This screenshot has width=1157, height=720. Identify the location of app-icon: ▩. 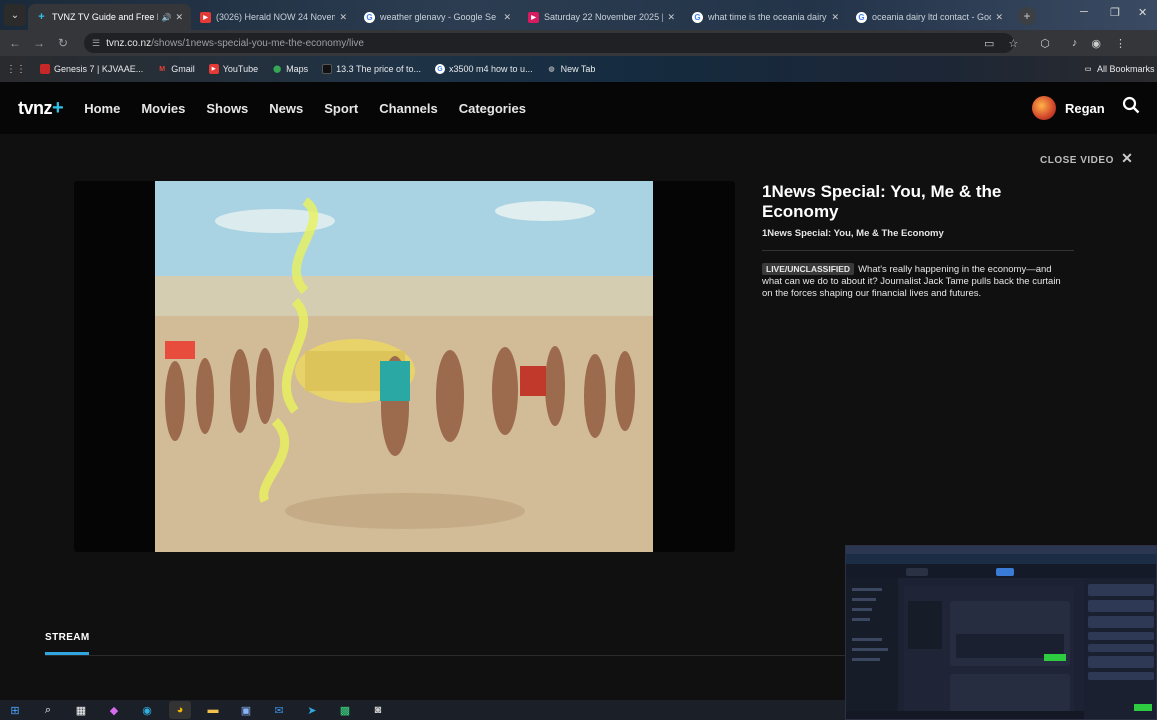
(345, 710).